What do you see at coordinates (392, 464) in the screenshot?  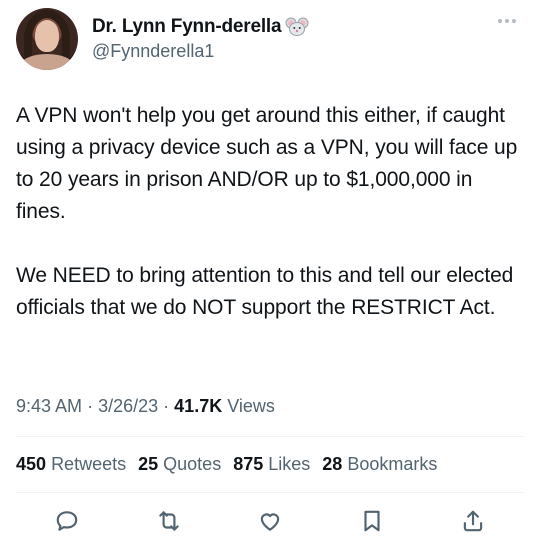 I see `bookmarks-label: Bookmarks` at bounding box center [392, 464].